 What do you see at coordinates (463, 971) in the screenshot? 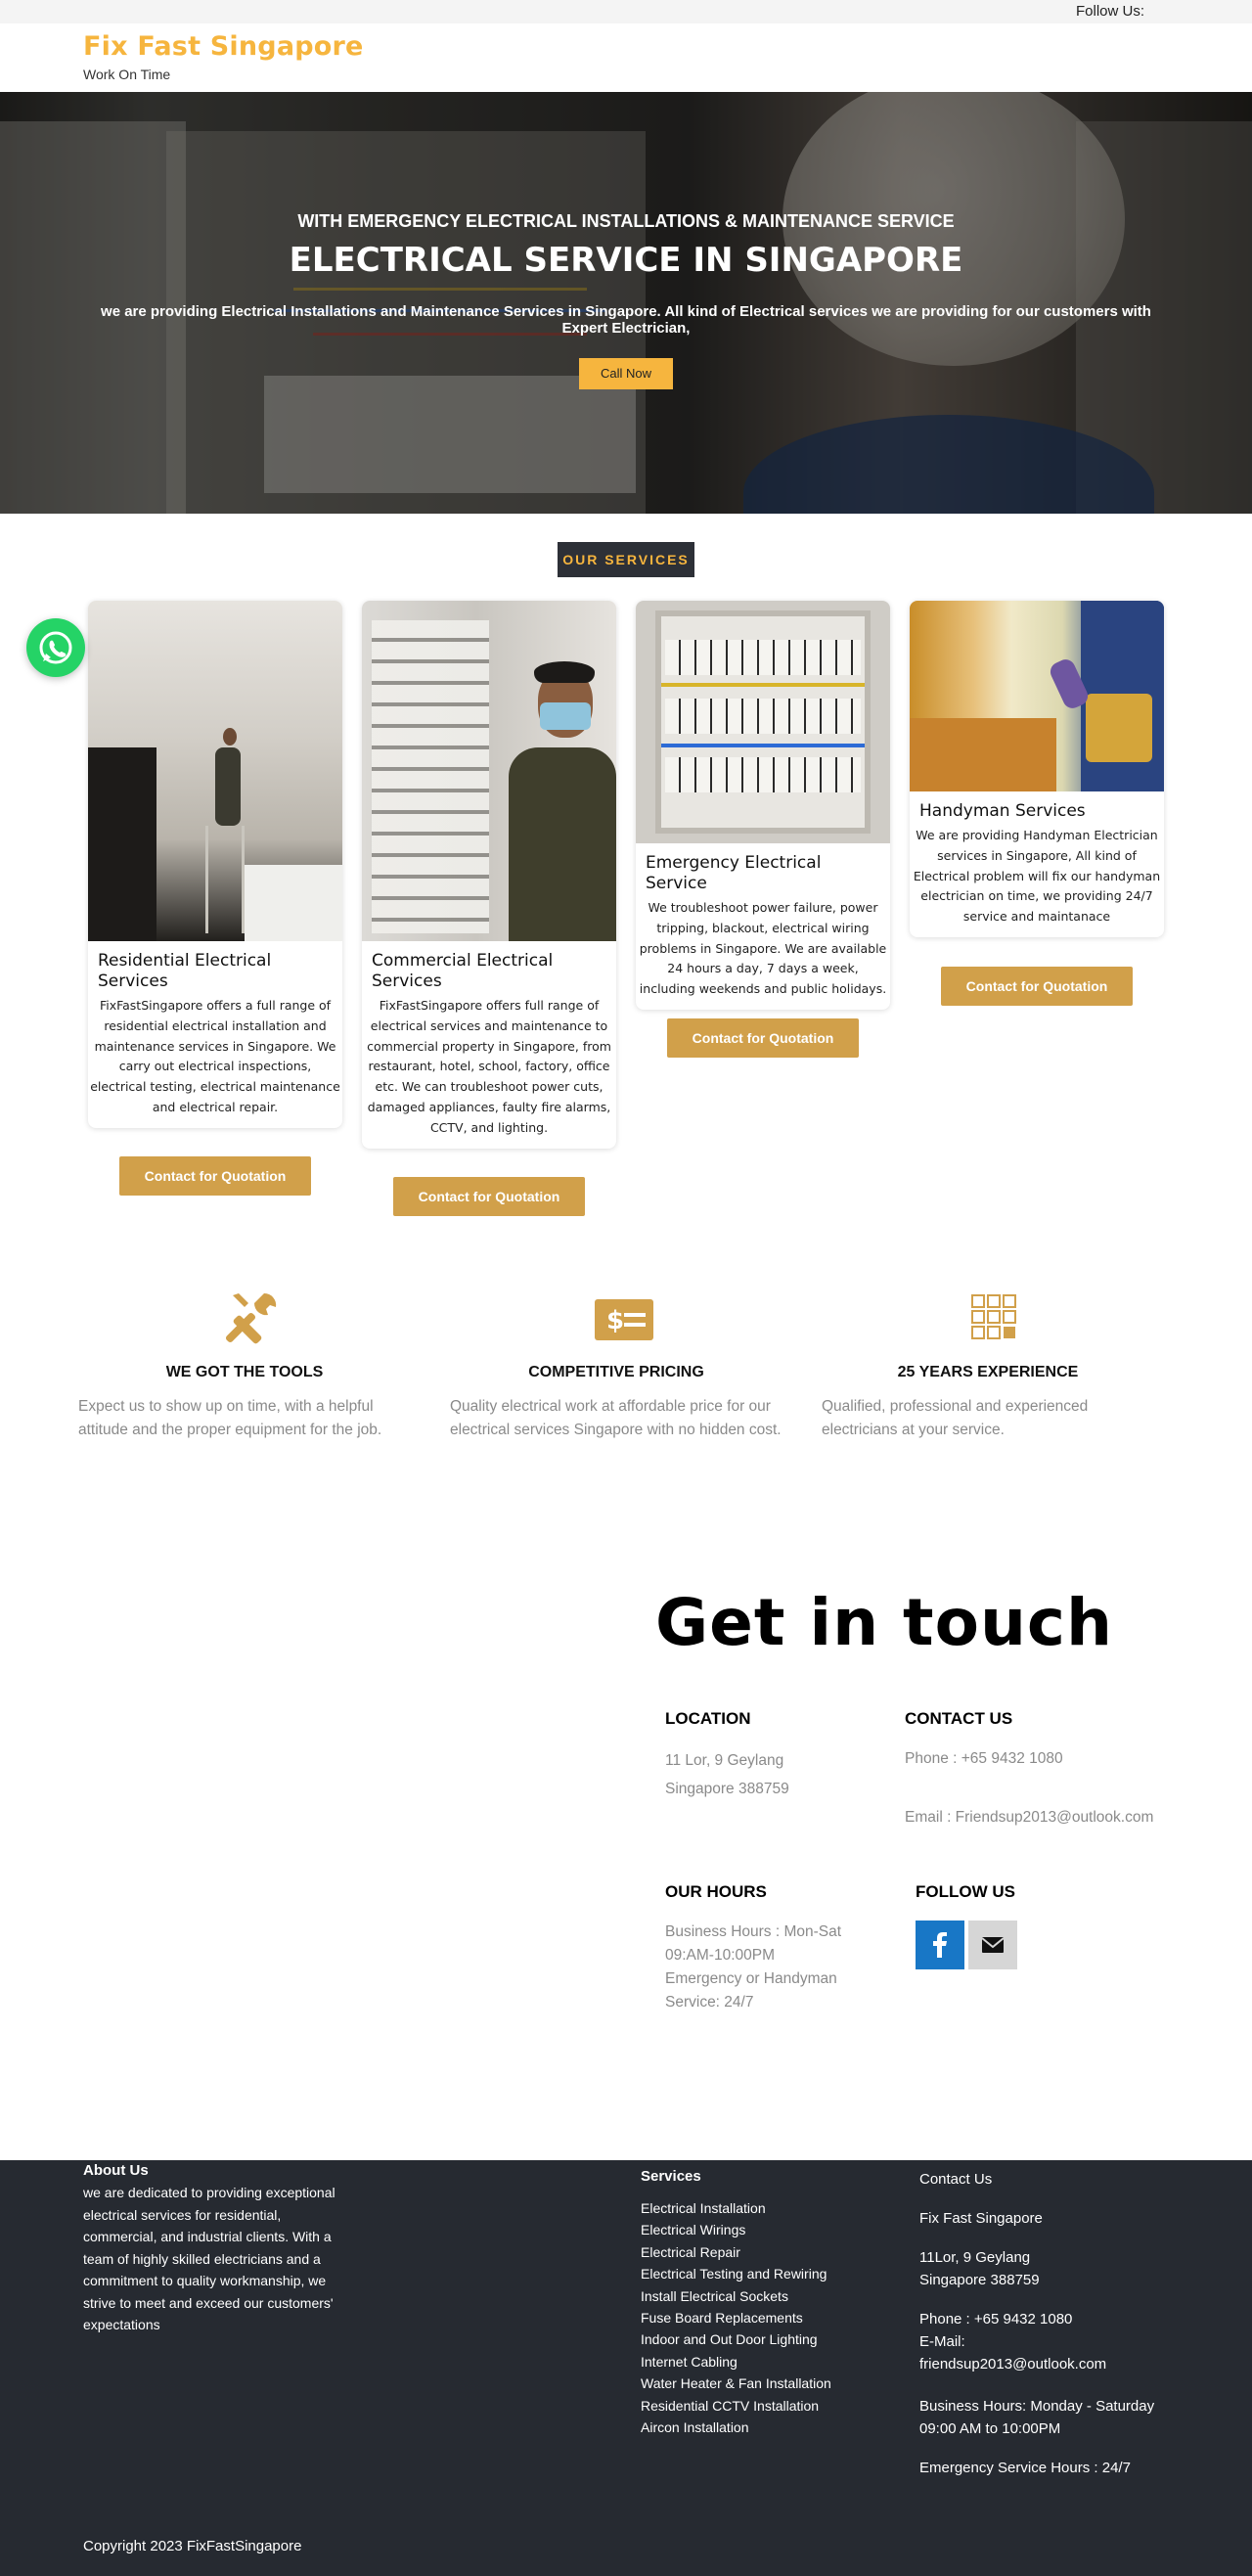
I see `service-card-title: Commercial Electrical Services` at bounding box center [463, 971].